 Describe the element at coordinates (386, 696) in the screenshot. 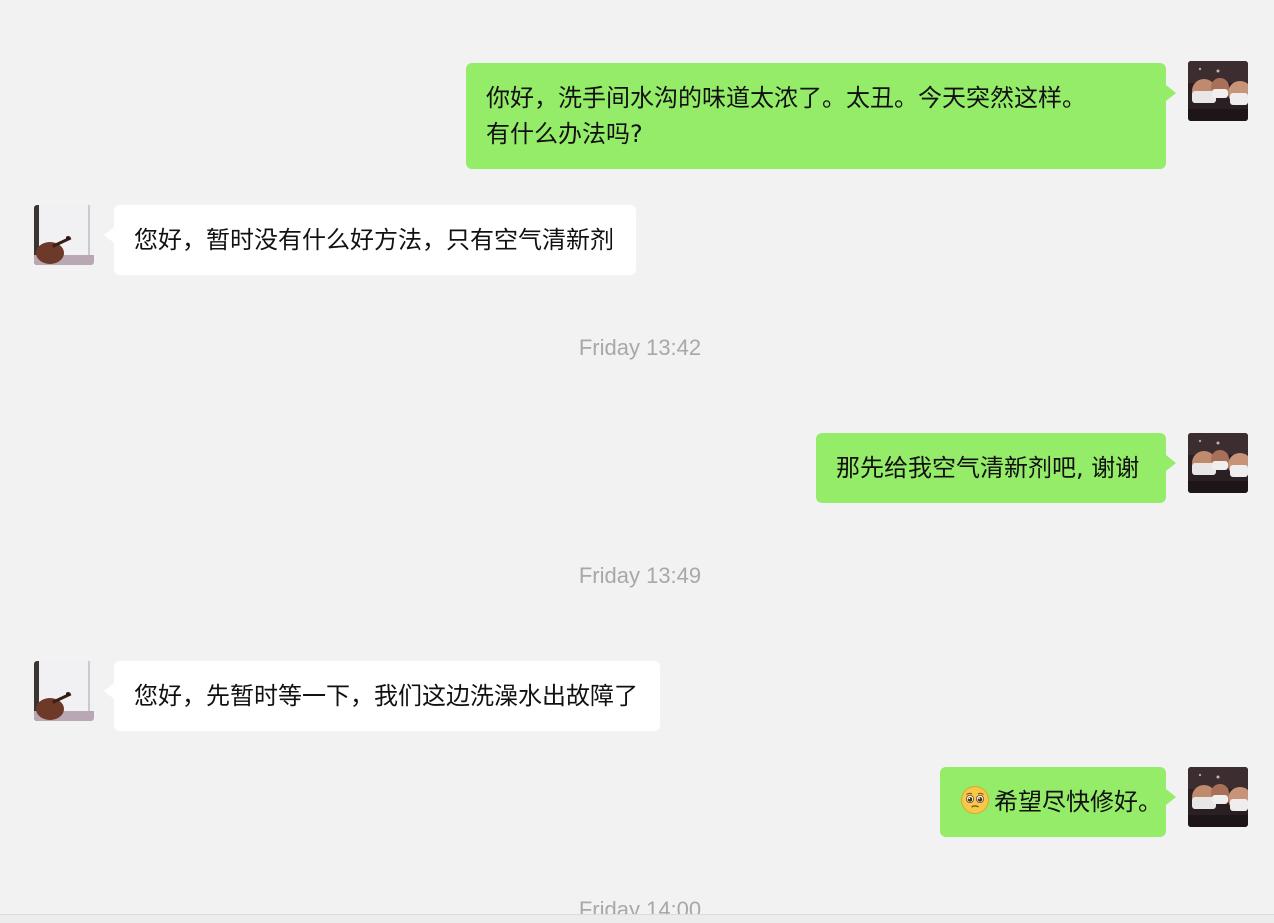

I see `message-text: 您好，先暂时等一下，我们这边洗澡水出故障了` at that location.